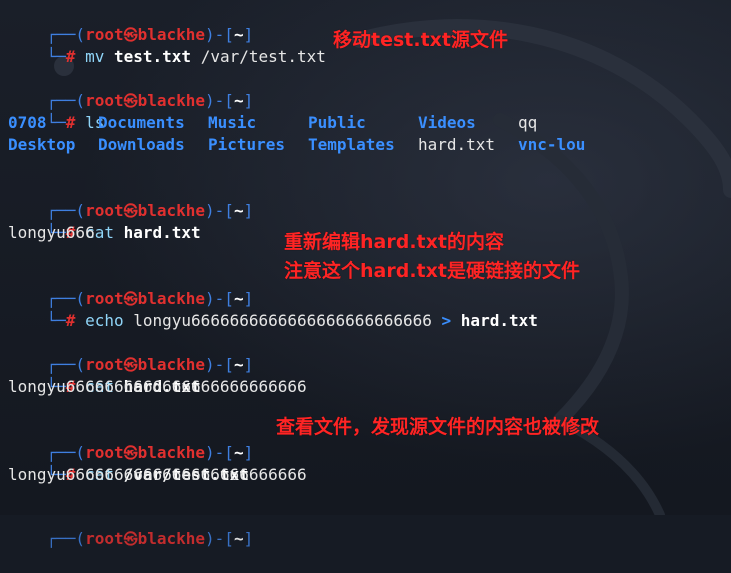 The width and height of the screenshot is (731, 573). What do you see at coordinates (141, 122) in the screenshot?
I see `ls-dir-item: Documents` at bounding box center [141, 122].